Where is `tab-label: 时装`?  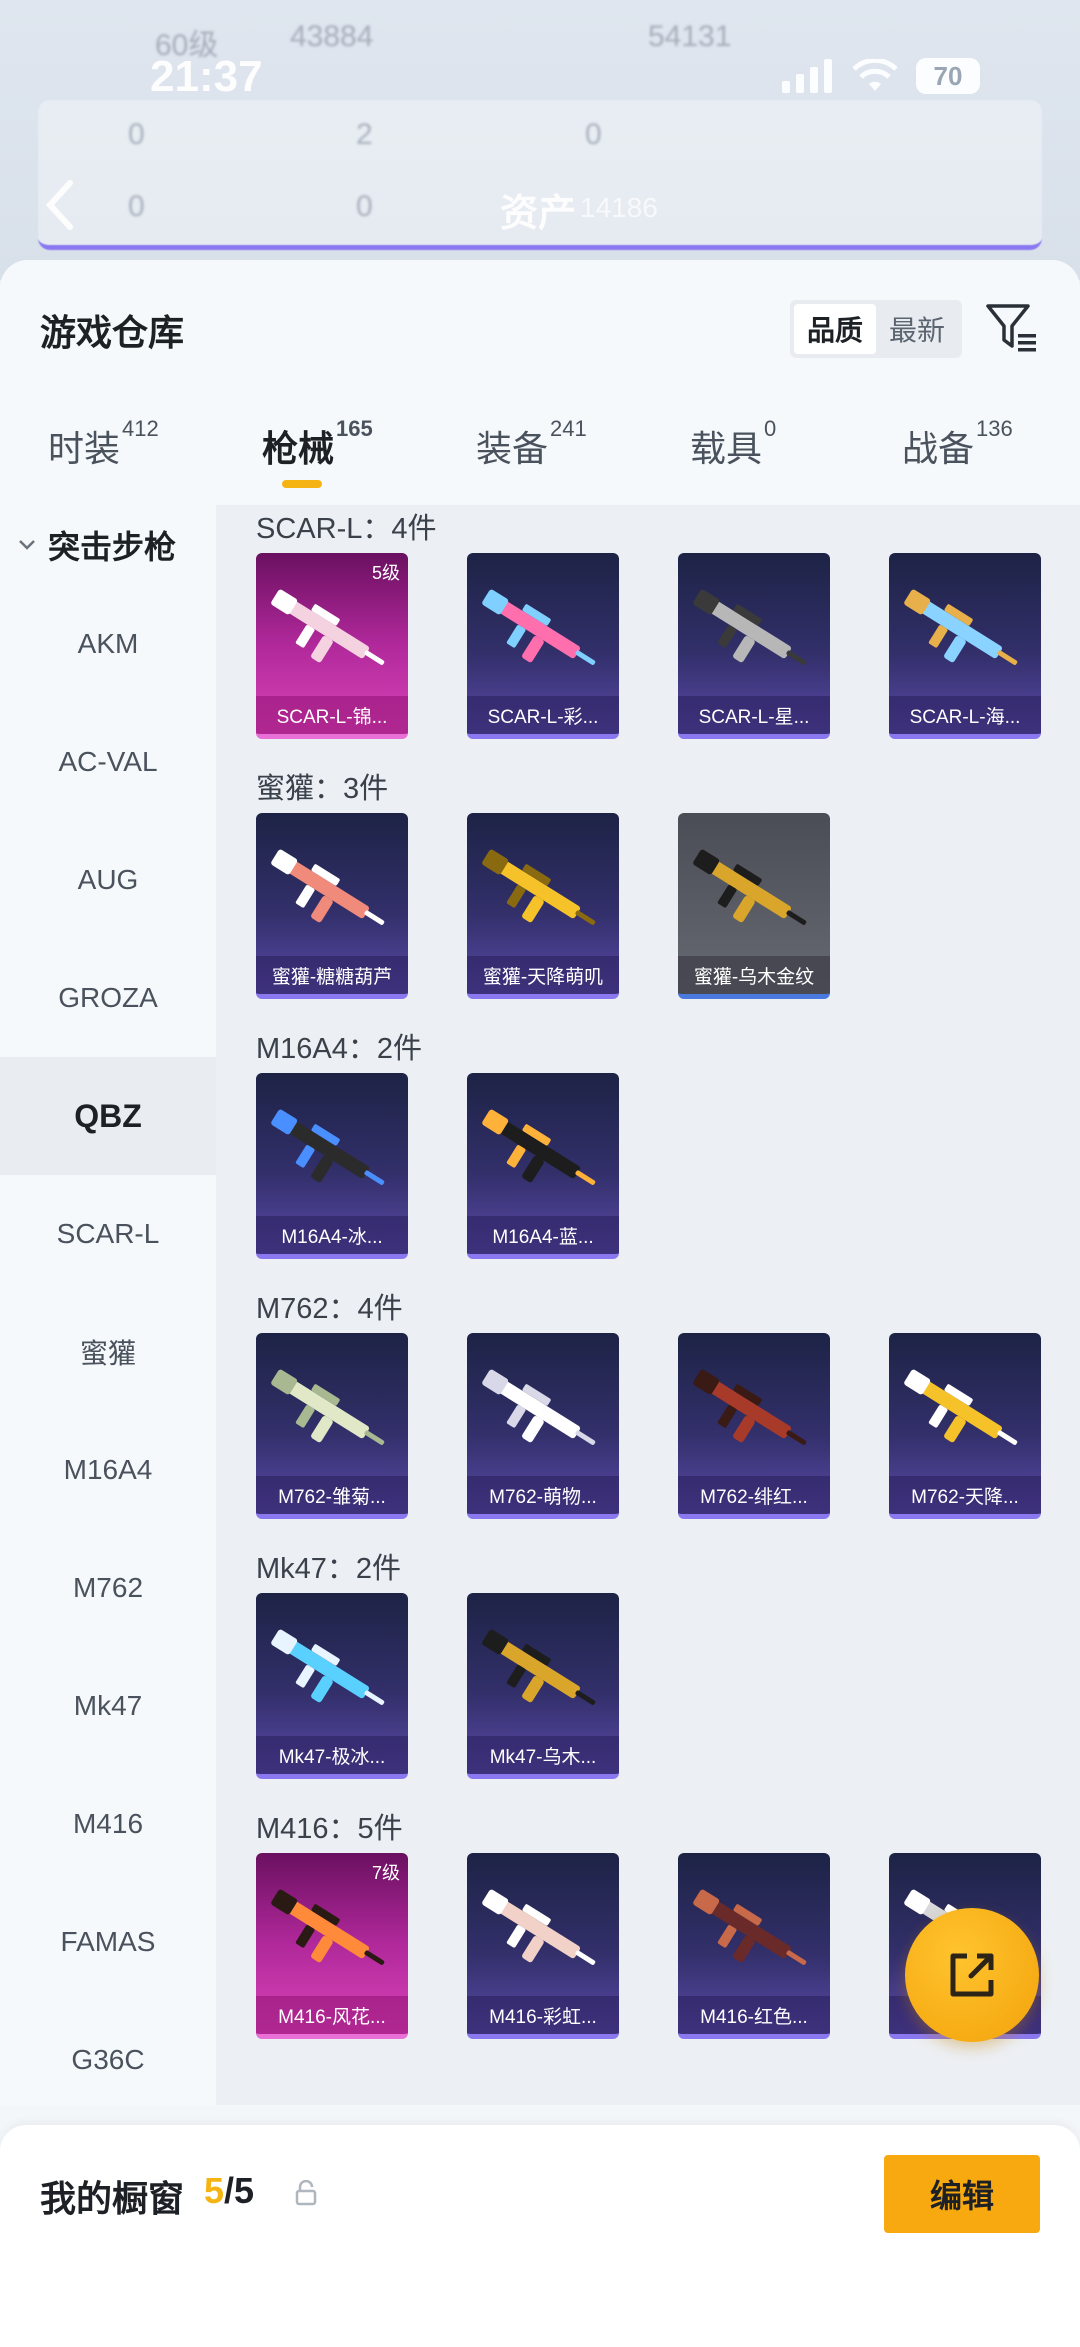
tab-label: 时装 is located at coordinates (84, 448).